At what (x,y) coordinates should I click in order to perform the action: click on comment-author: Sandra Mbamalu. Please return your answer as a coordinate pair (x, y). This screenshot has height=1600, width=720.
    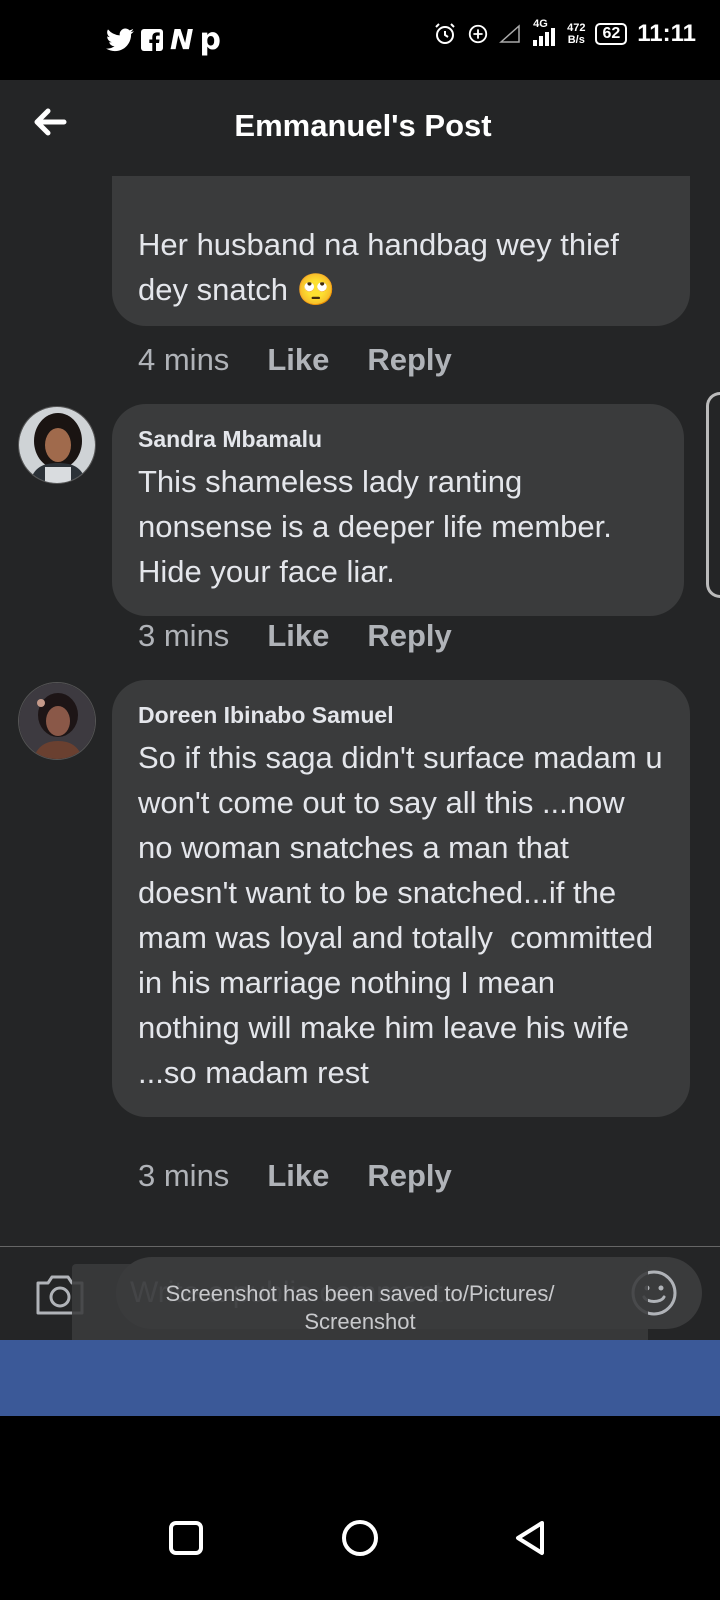
    Looking at the image, I should click on (398, 439).